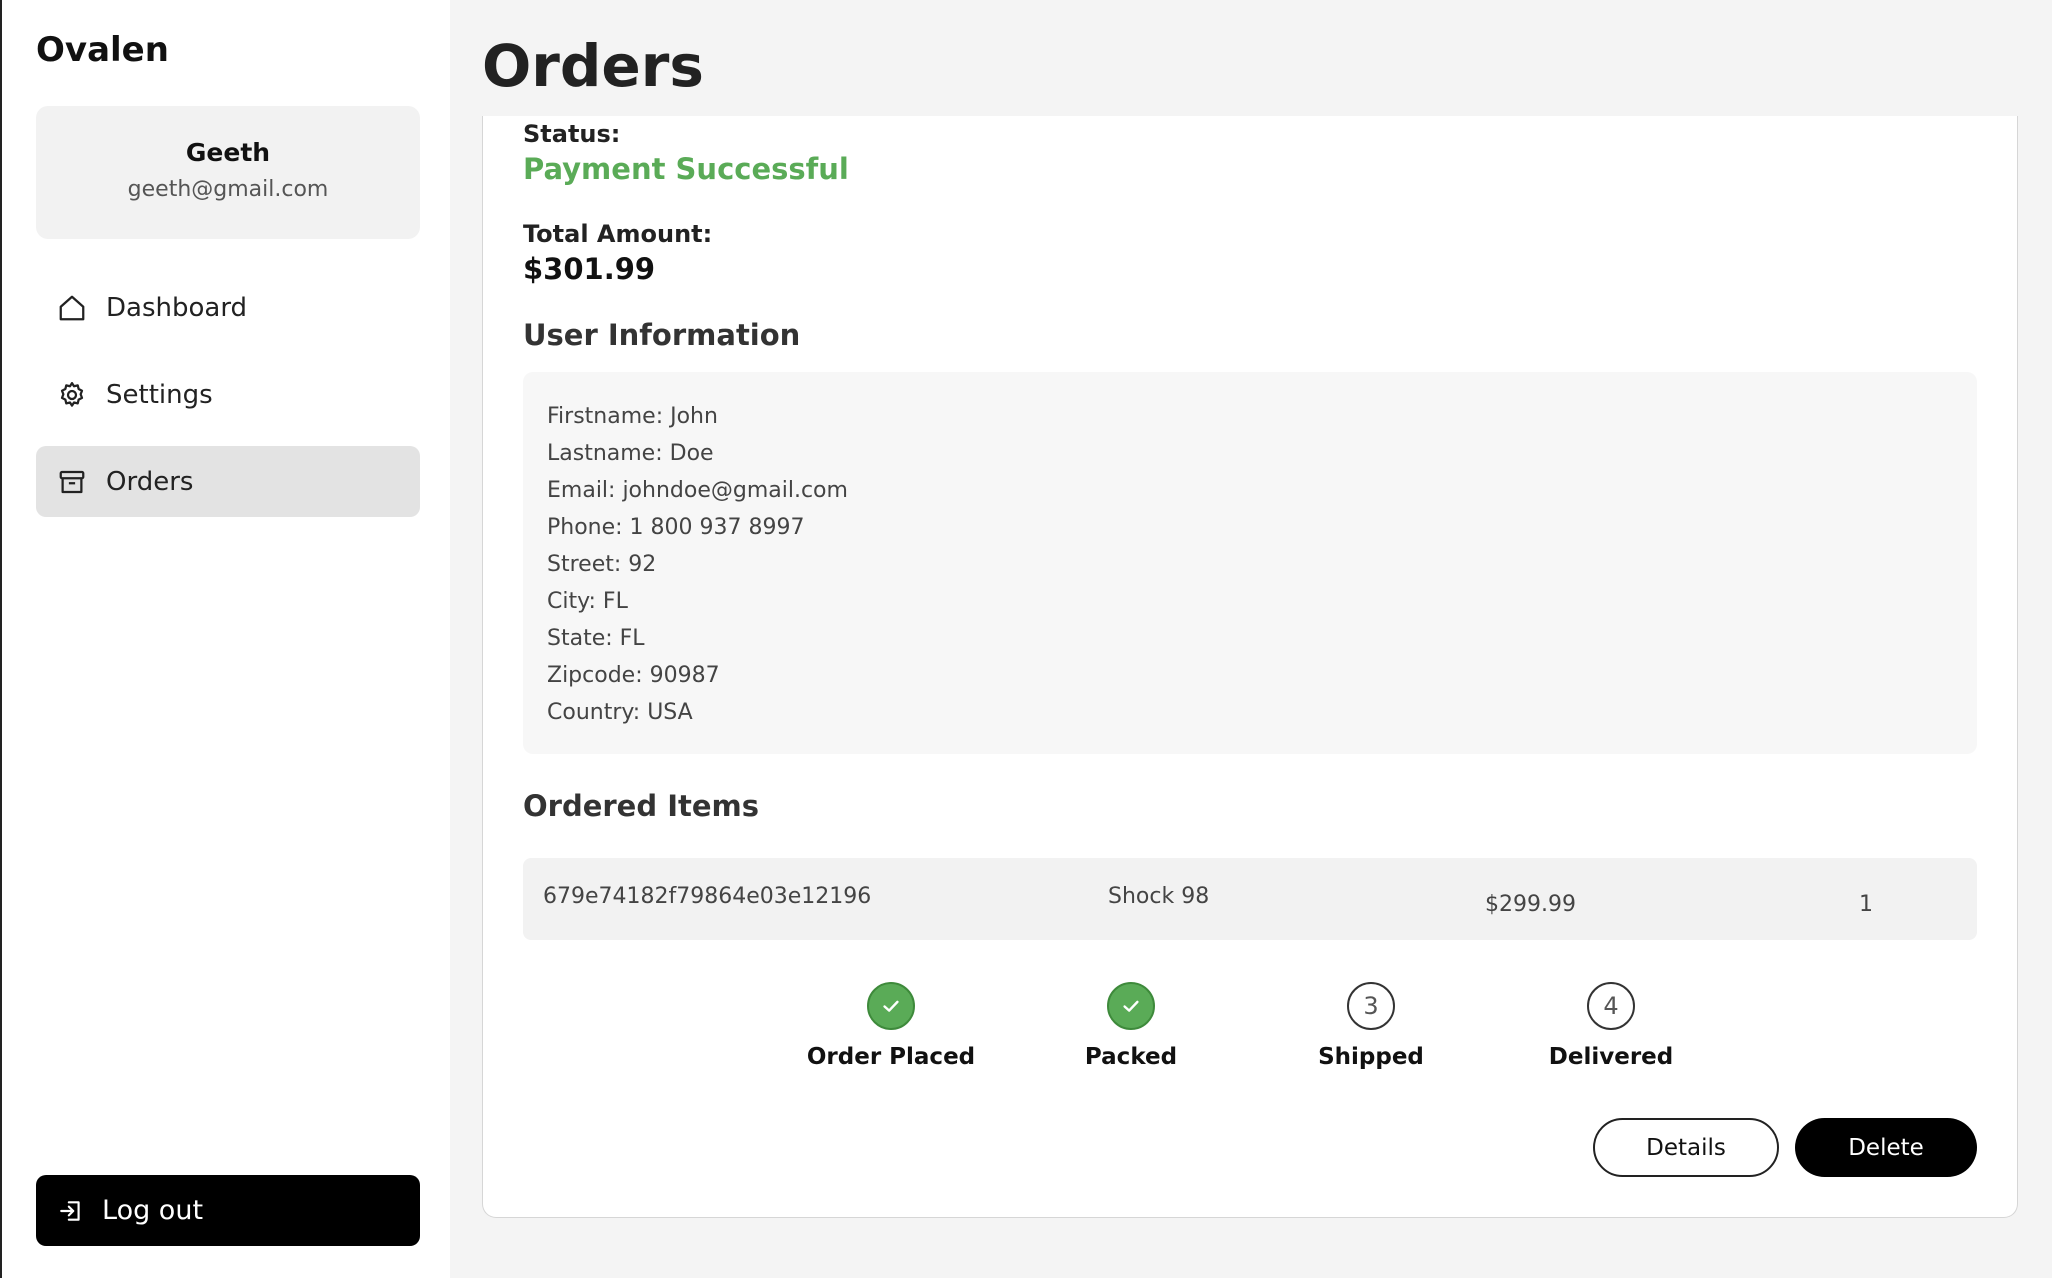  What do you see at coordinates (1686, 1147) in the screenshot?
I see `details-button: Details` at bounding box center [1686, 1147].